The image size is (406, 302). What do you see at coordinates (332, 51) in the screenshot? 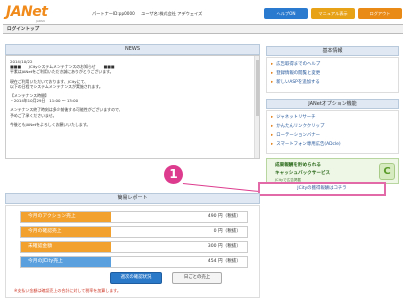
I see `basic-info-heading: 基本情報` at bounding box center [332, 51].